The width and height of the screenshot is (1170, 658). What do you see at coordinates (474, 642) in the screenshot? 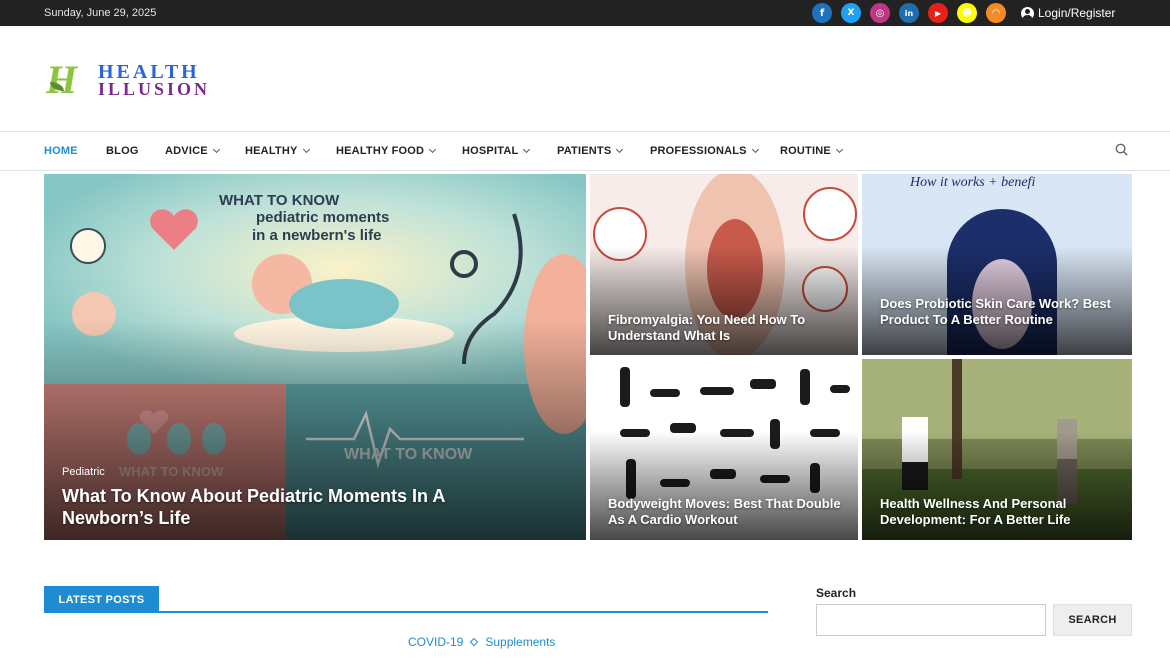
I see `separator-icon` at bounding box center [474, 642].